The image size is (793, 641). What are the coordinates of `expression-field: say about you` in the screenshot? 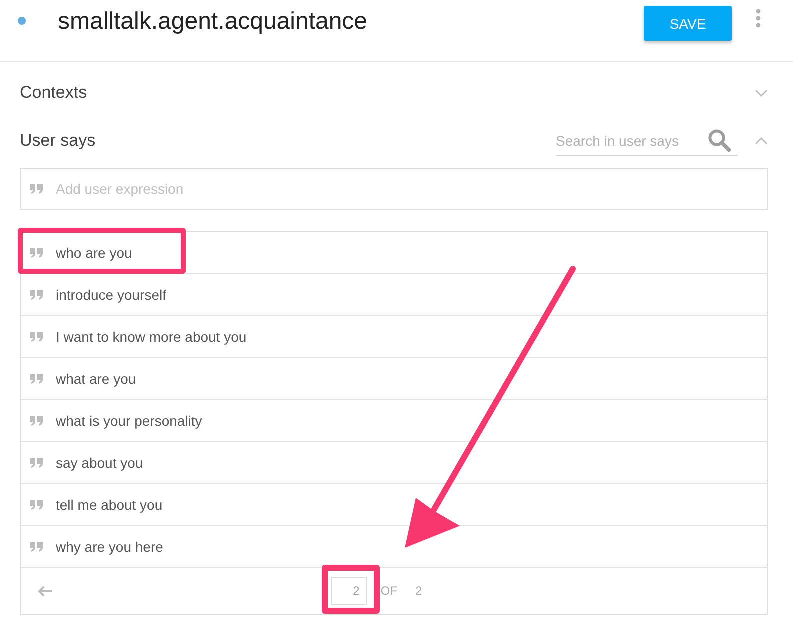 It's located at (394, 463).